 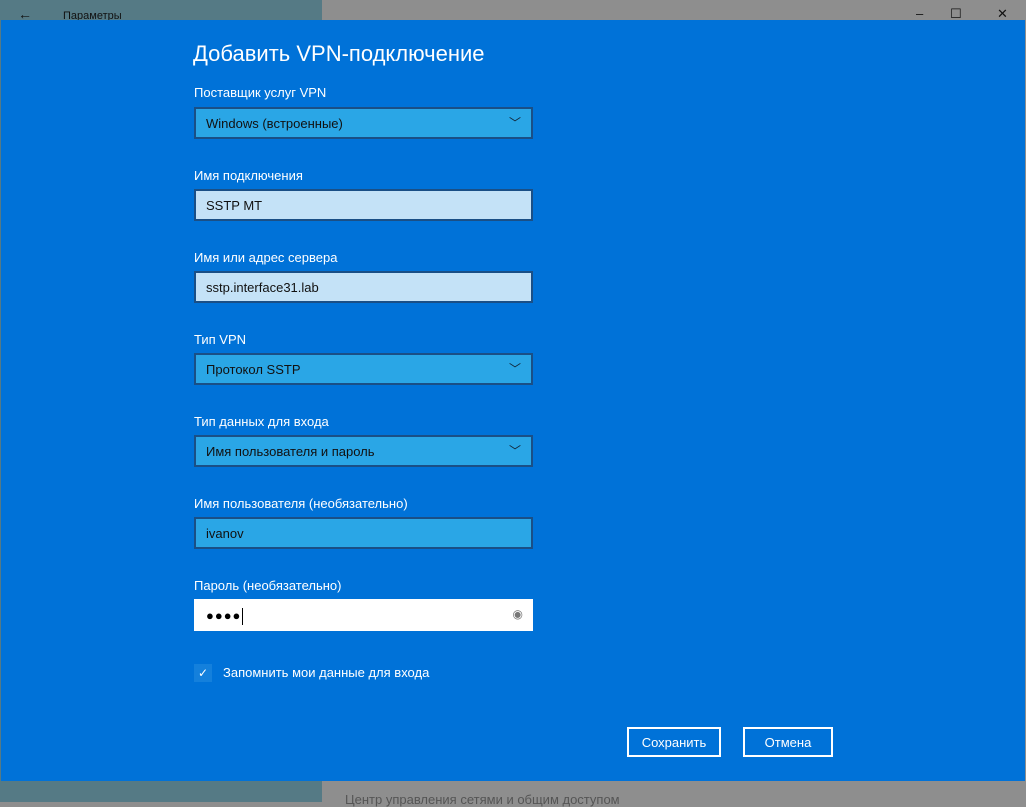 What do you see at coordinates (253, 369) in the screenshot?
I see `vpn-type-value: Протокол SSTP` at bounding box center [253, 369].